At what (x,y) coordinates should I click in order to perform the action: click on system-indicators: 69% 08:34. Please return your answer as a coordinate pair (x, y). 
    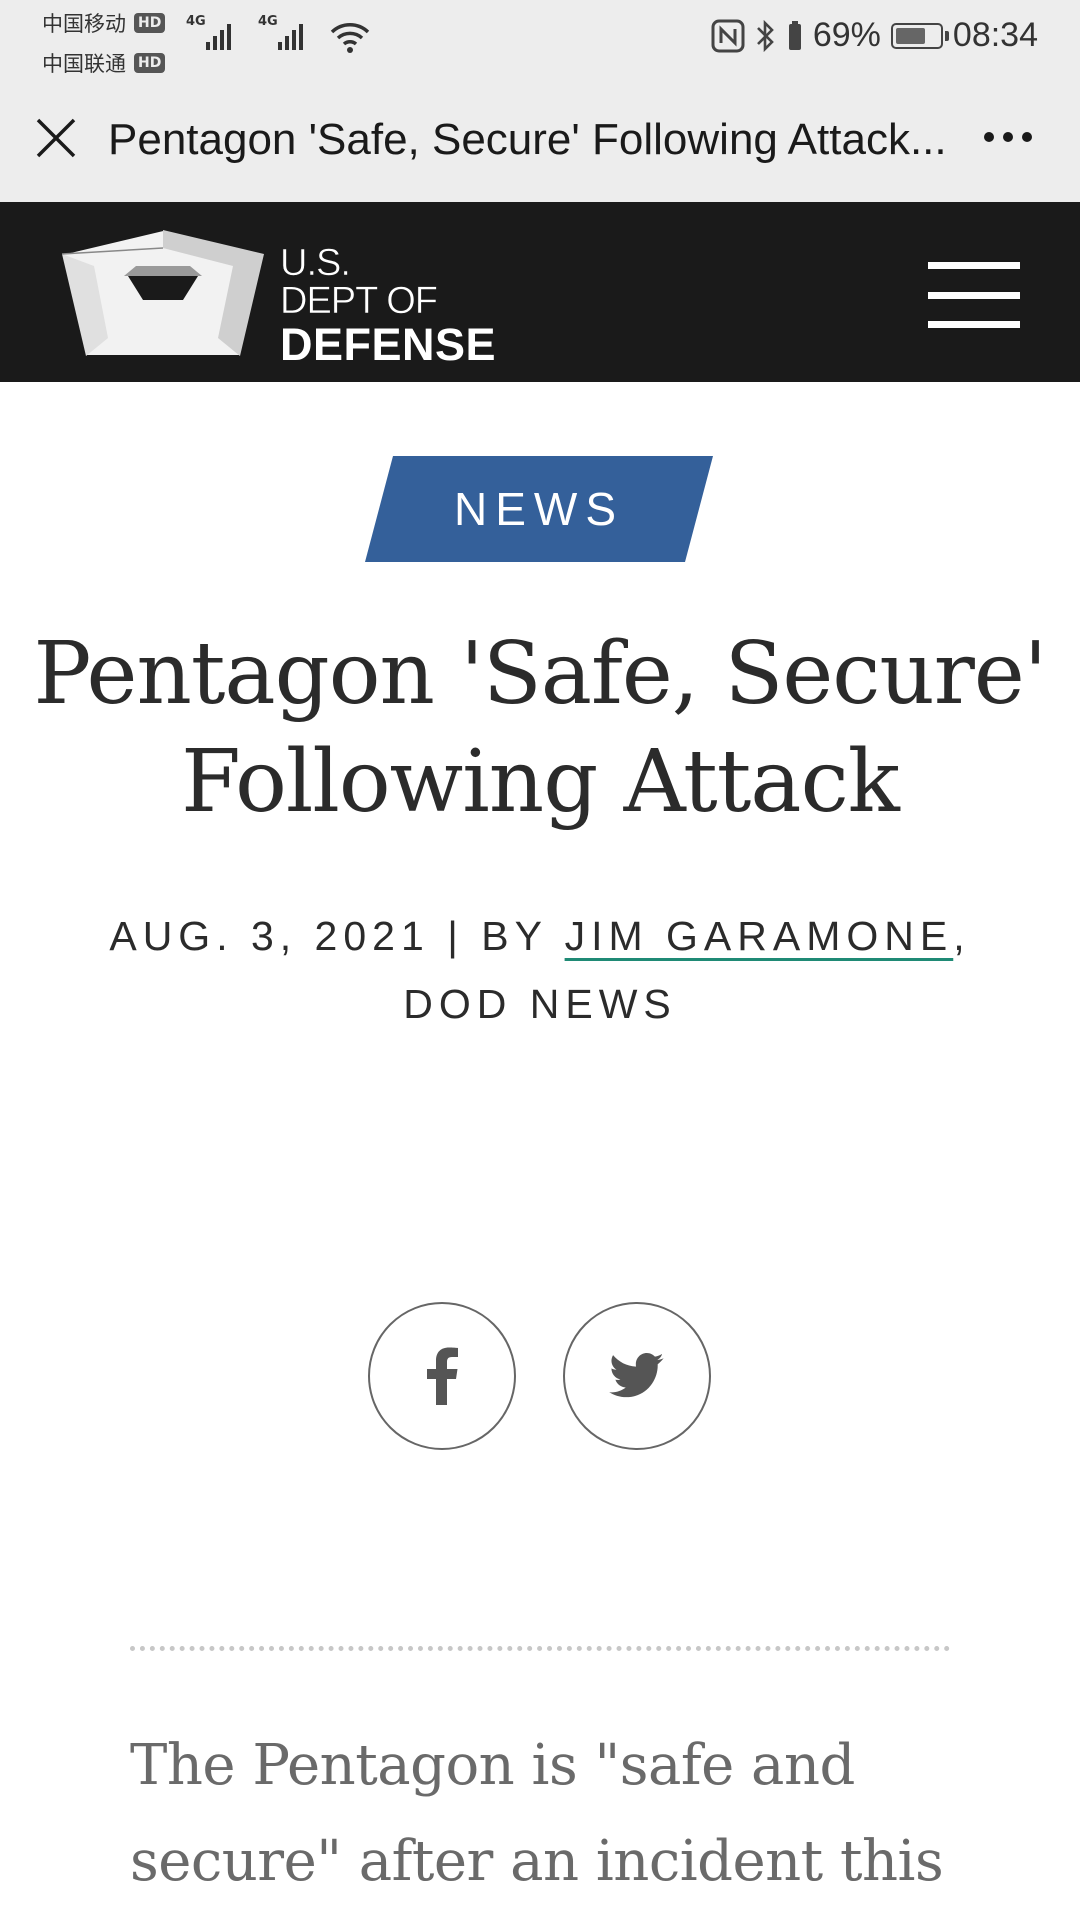
    Looking at the image, I should click on (874, 35).